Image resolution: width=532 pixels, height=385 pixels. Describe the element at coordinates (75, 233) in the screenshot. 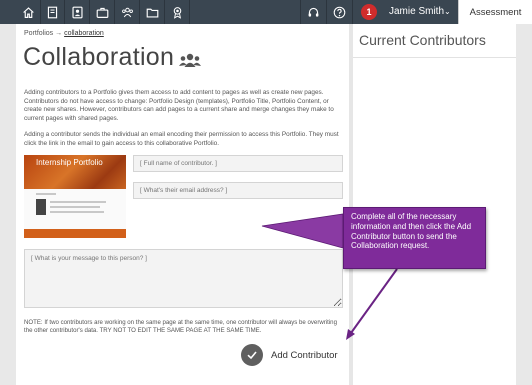

I see `thumbnail-footer-bar` at that location.